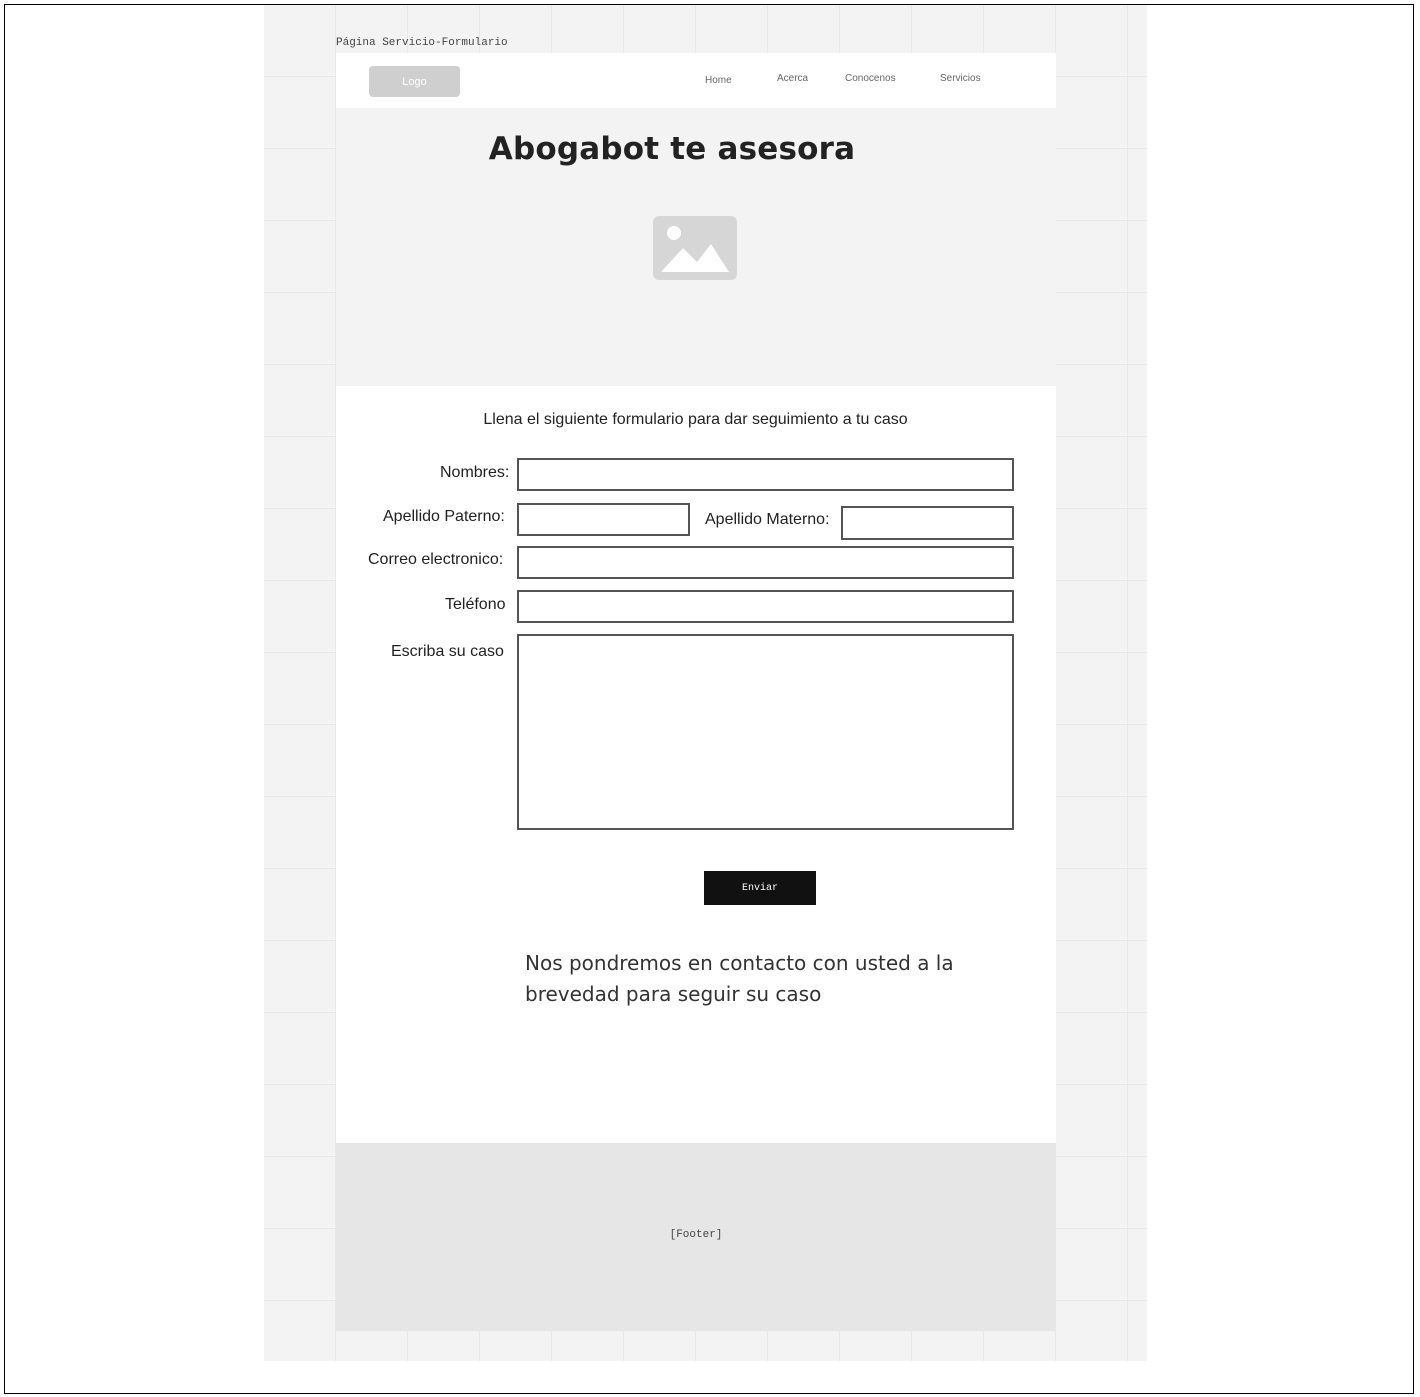 This screenshot has width=1420, height=1397. What do you see at coordinates (475, 472) in the screenshot?
I see `label-nombres: Nombres:` at bounding box center [475, 472].